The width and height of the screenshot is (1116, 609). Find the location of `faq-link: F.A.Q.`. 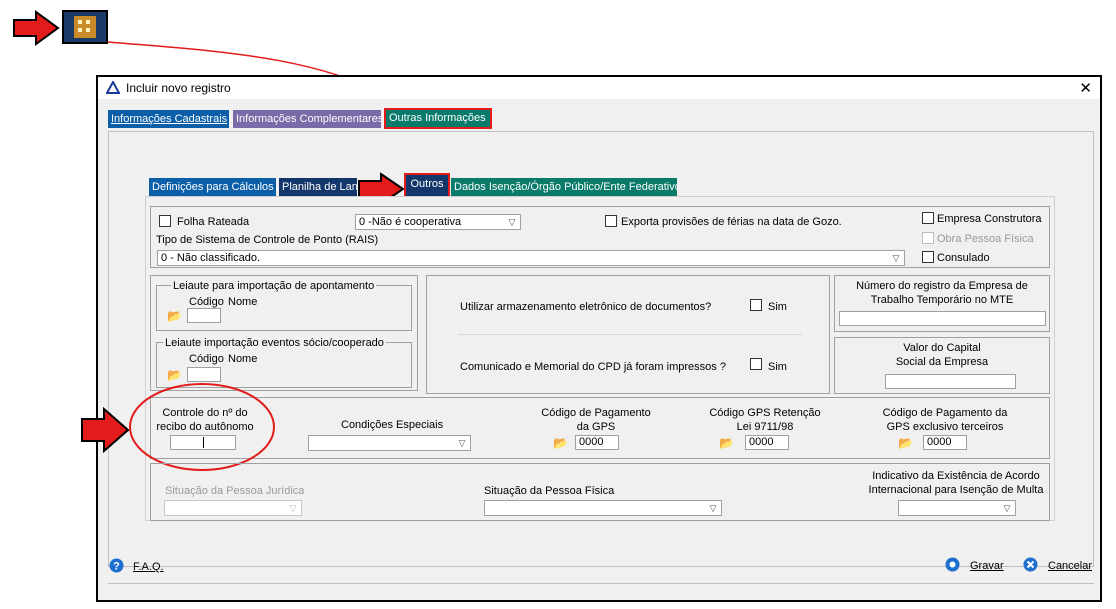

faq-link: F.A.Q. is located at coordinates (148, 567).